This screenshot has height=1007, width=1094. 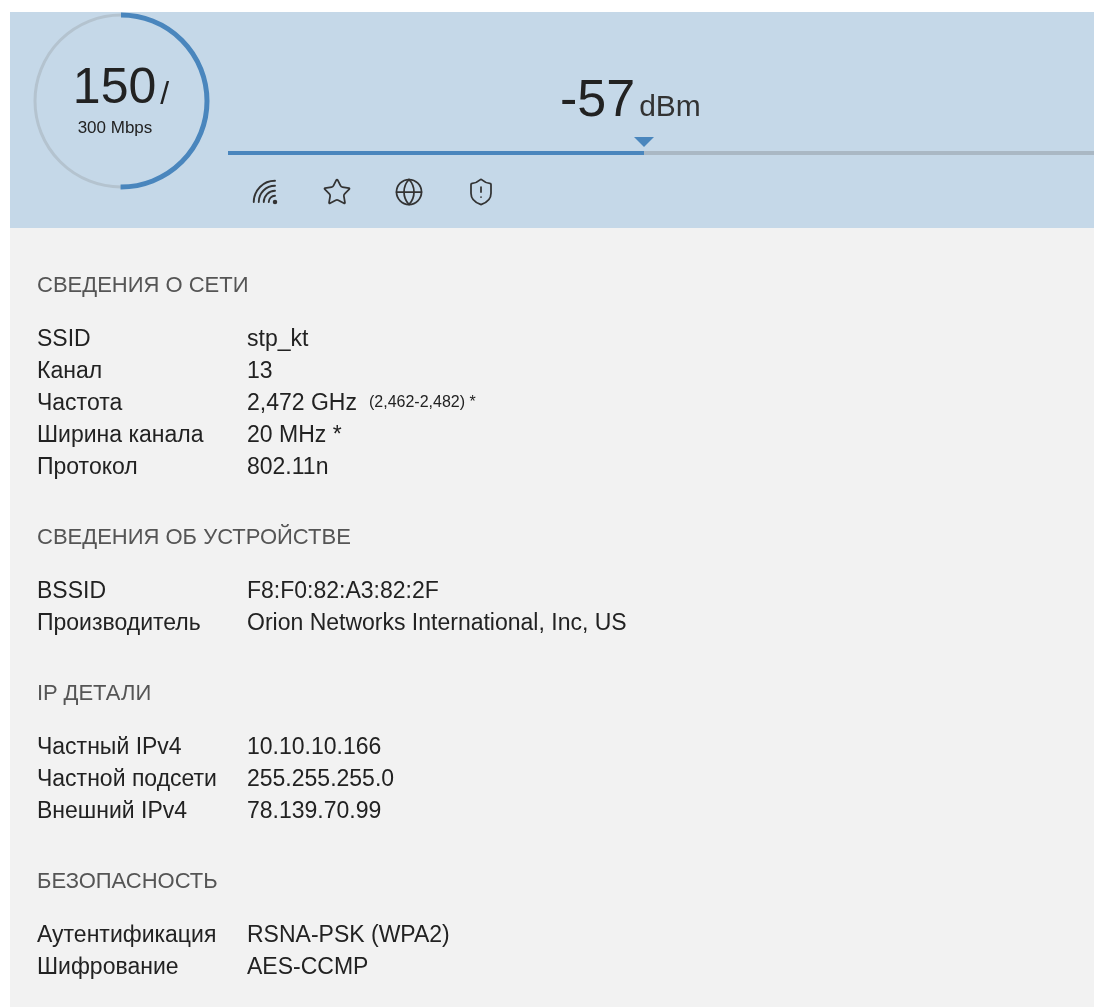 What do you see at coordinates (643, 142) in the screenshot?
I see `signal-marker-icon` at bounding box center [643, 142].